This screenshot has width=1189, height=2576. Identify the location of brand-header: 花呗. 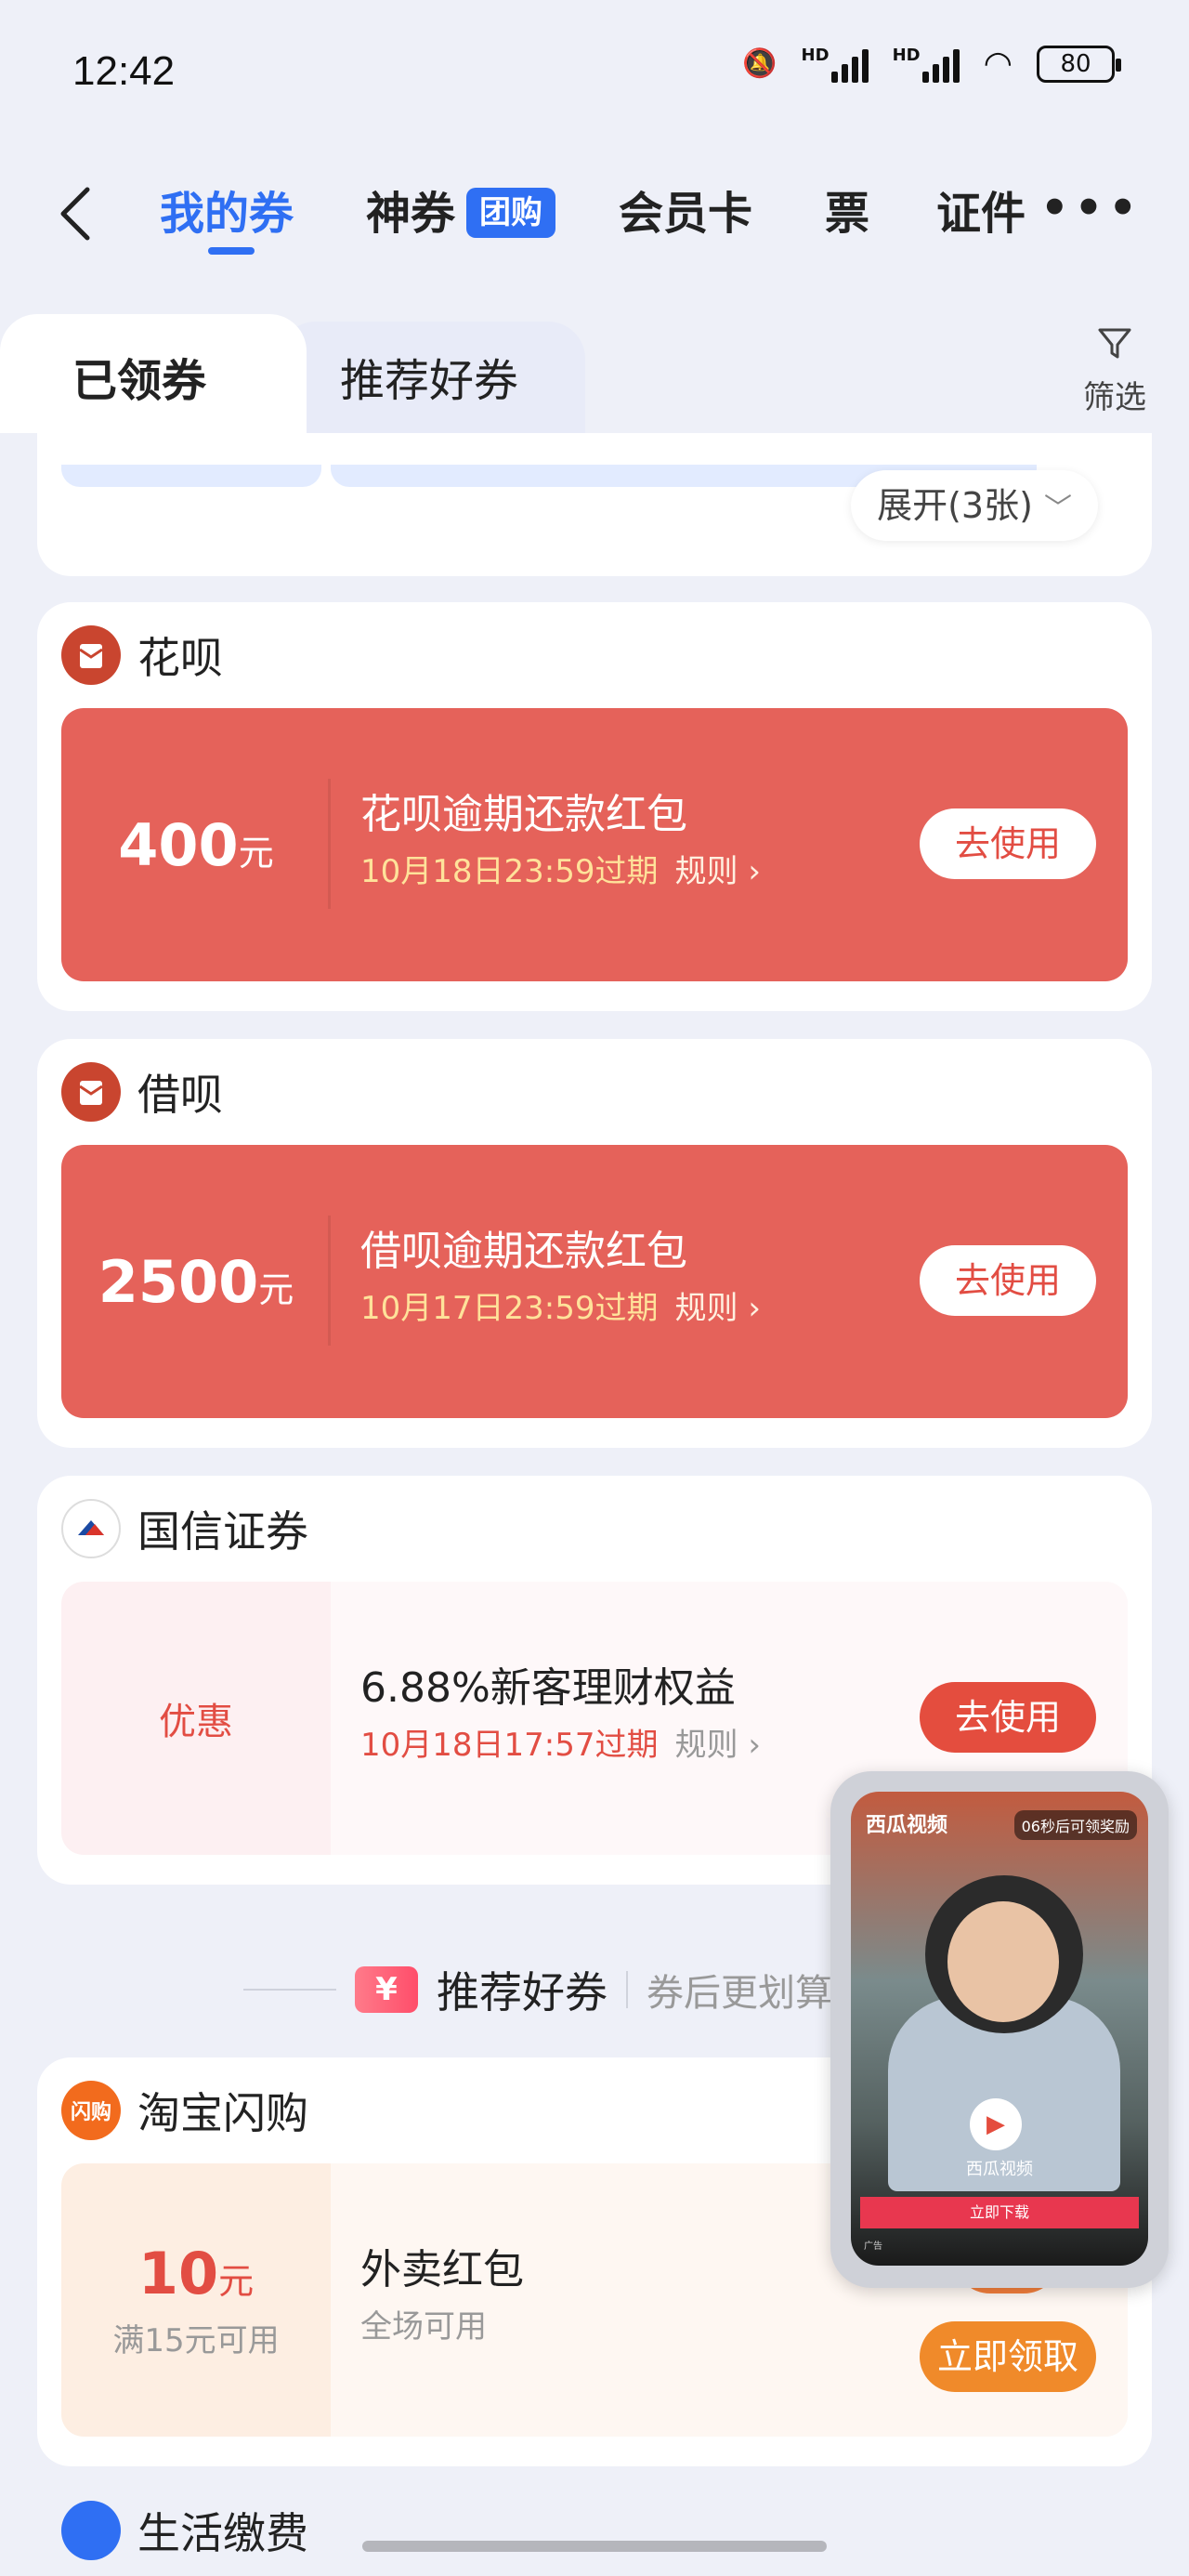
(142, 655).